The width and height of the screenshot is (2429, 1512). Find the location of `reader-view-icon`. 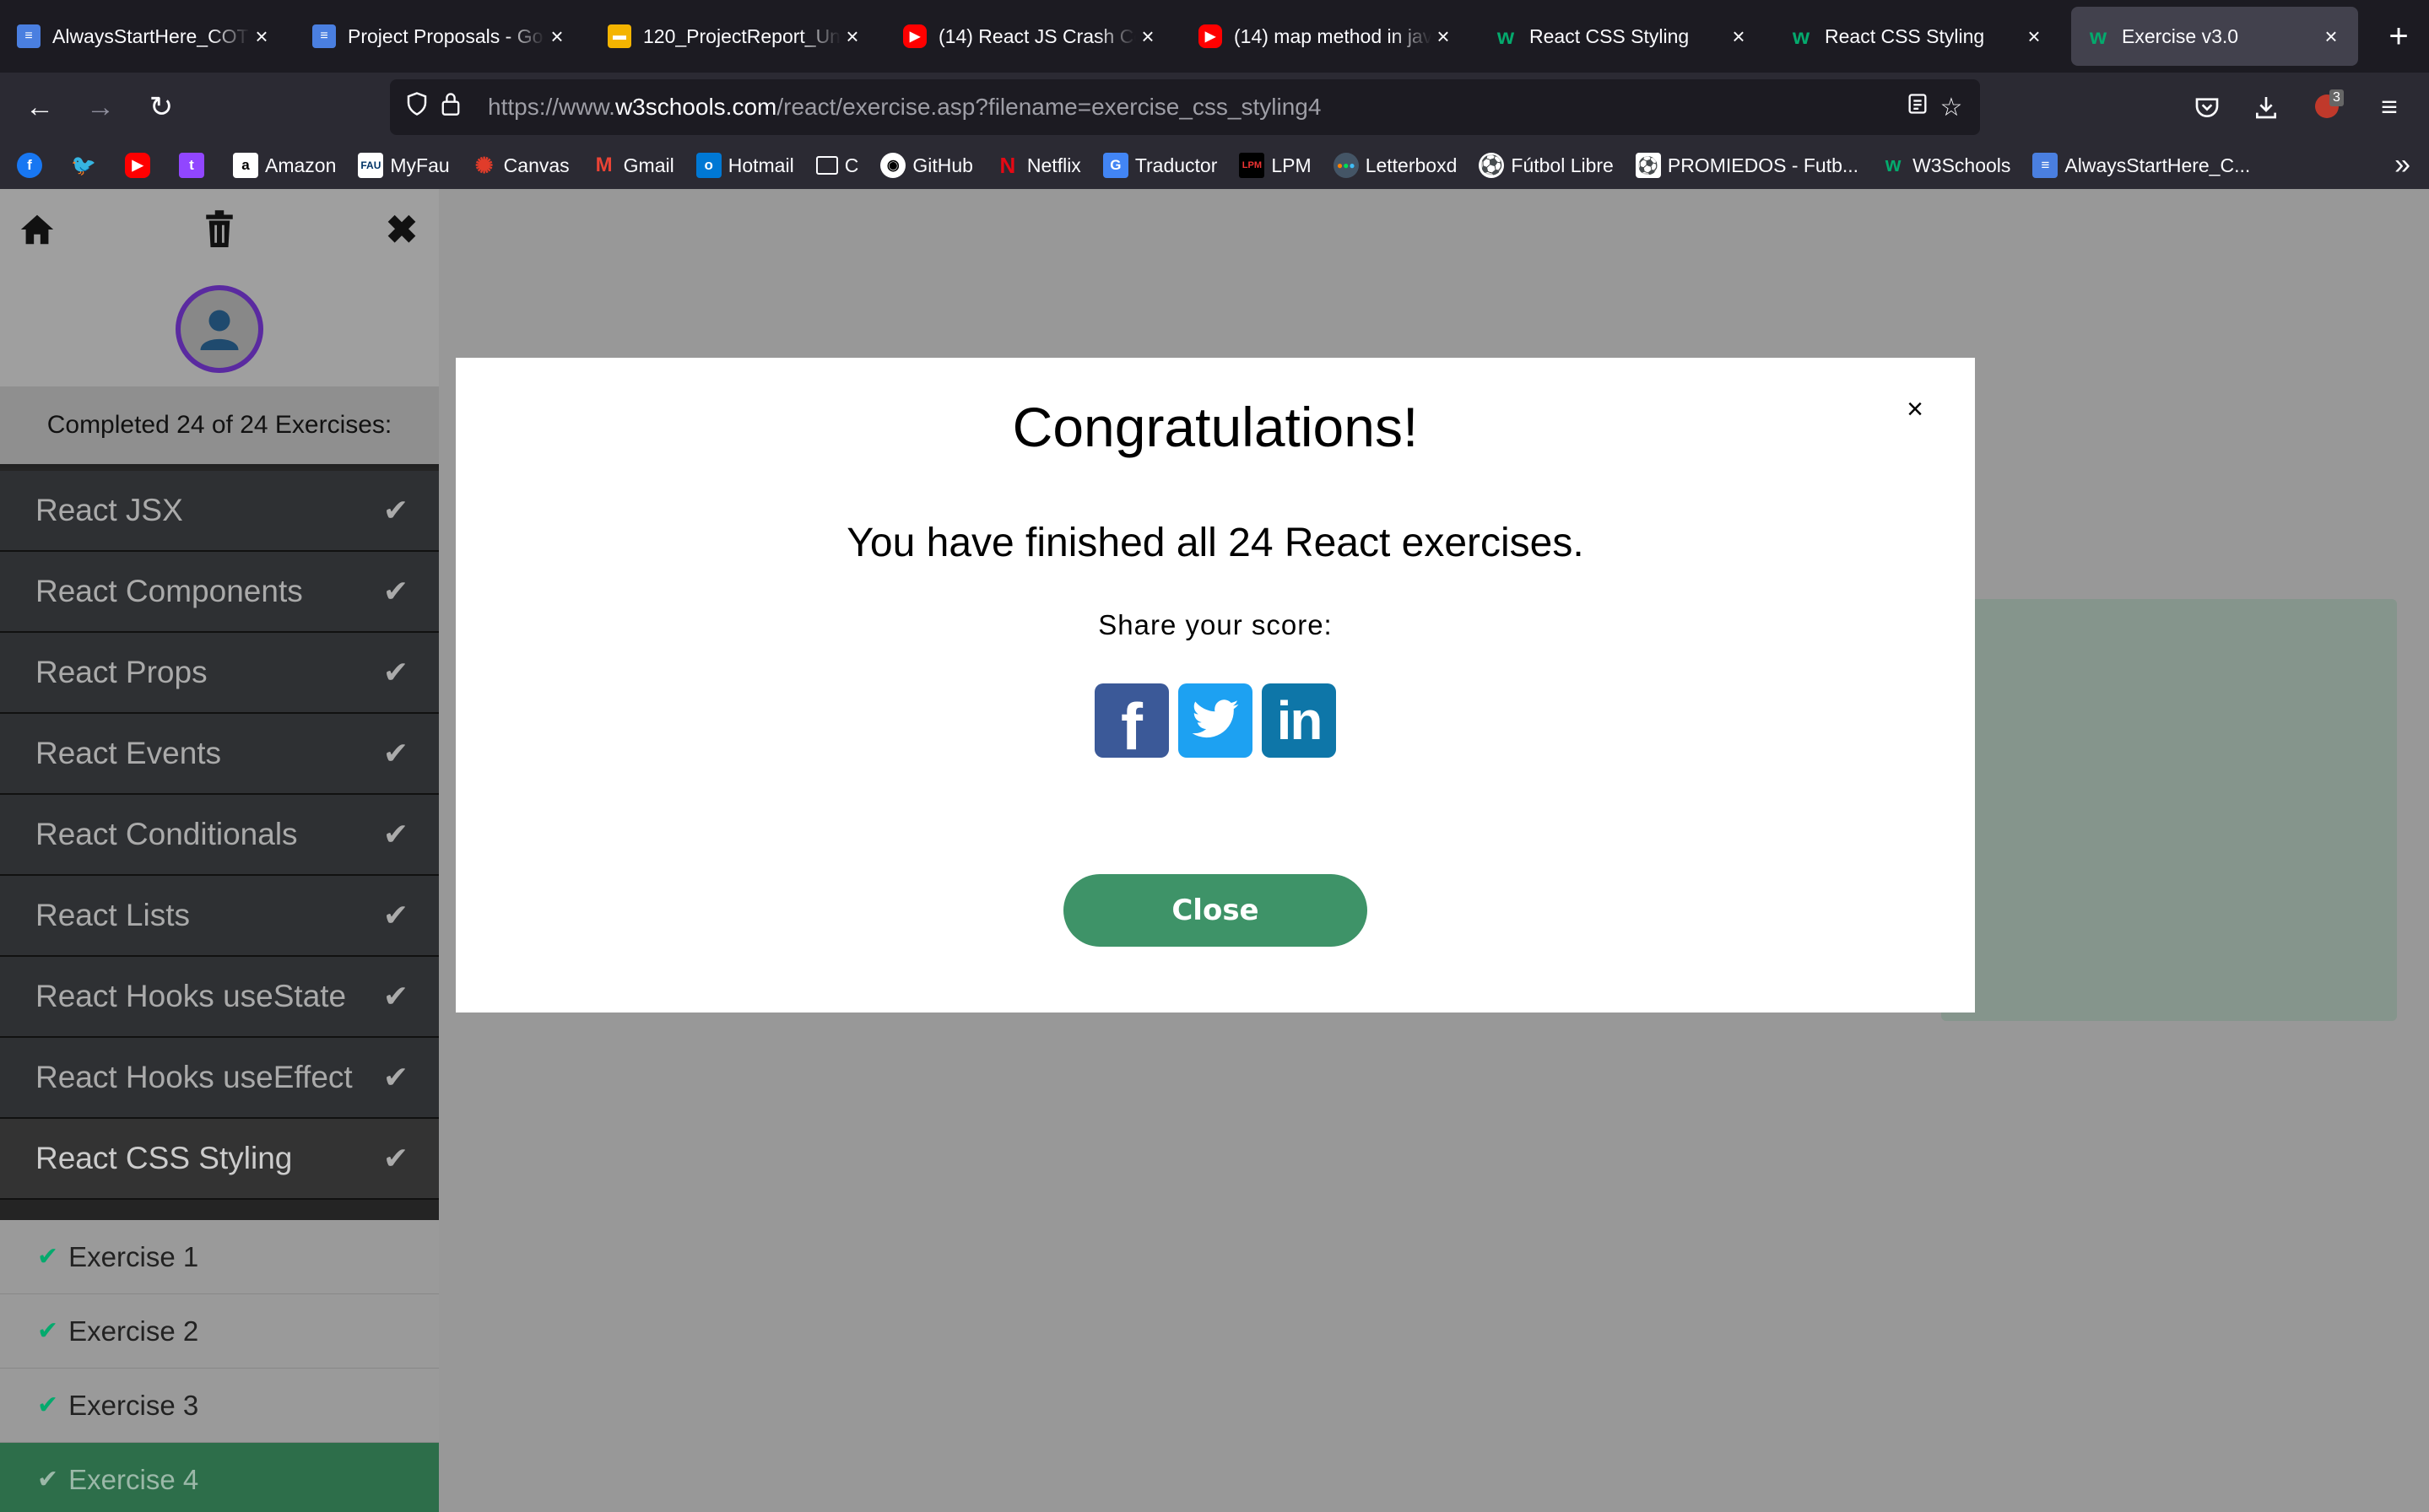

reader-view-icon is located at coordinates (1917, 107).